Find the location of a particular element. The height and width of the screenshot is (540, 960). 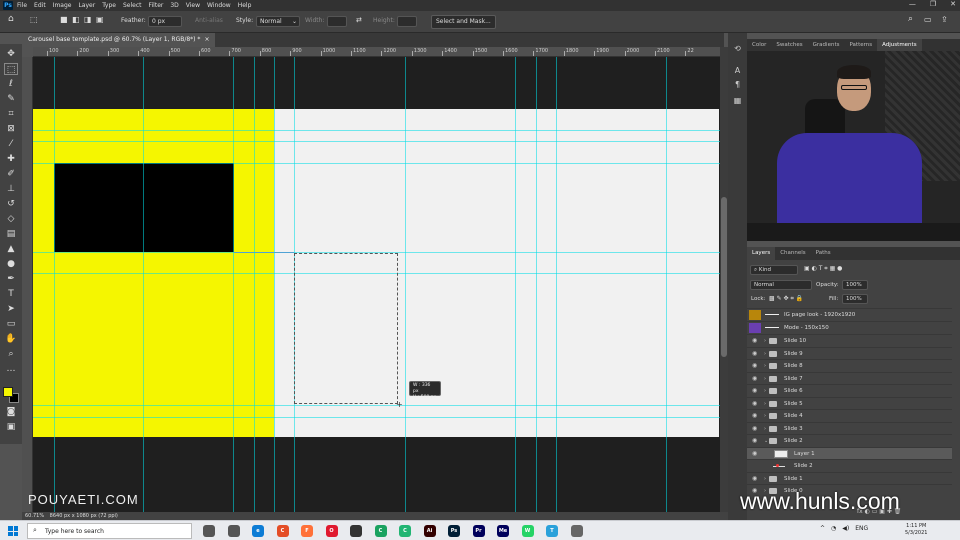

blend-mode-select: Normal is located at coordinates (781, 285).